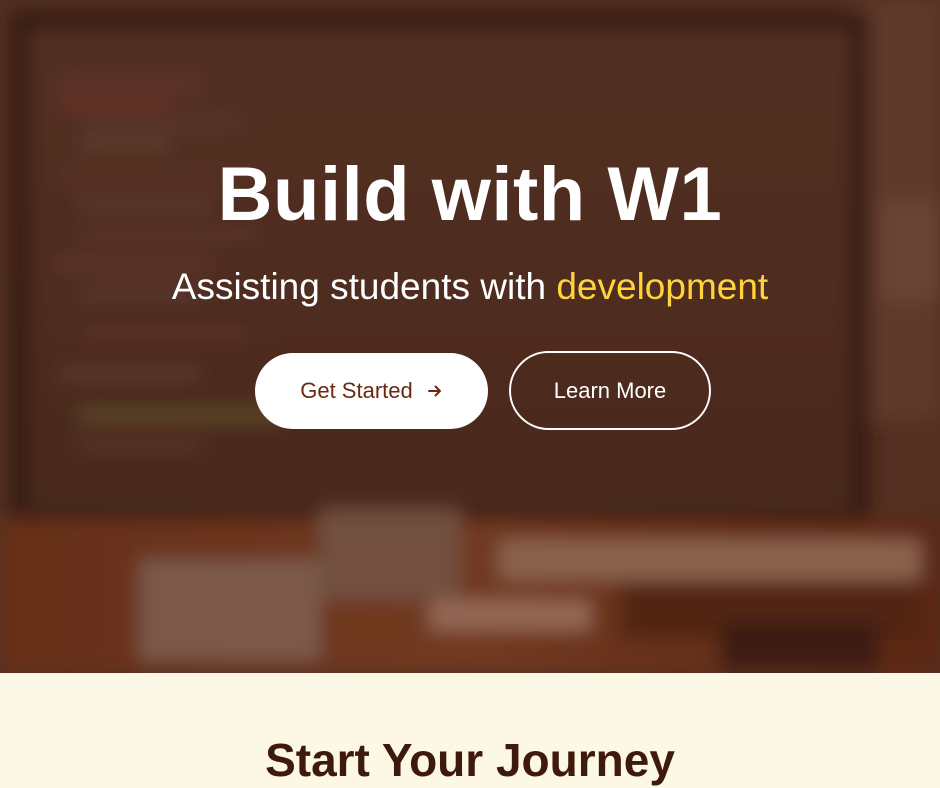 The image size is (940, 788). I want to click on learn-more-button: Learn More, so click(610, 390).